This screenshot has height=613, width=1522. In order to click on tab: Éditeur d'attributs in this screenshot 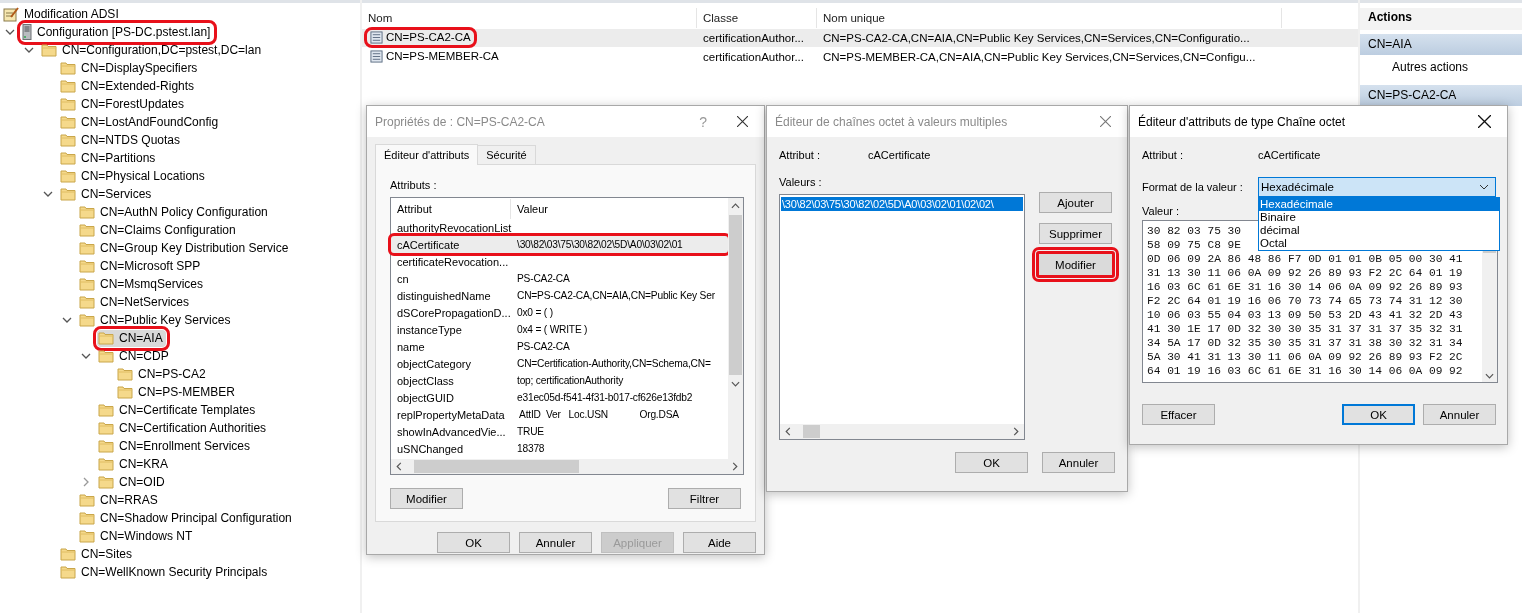, I will do `click(427, 154)`.